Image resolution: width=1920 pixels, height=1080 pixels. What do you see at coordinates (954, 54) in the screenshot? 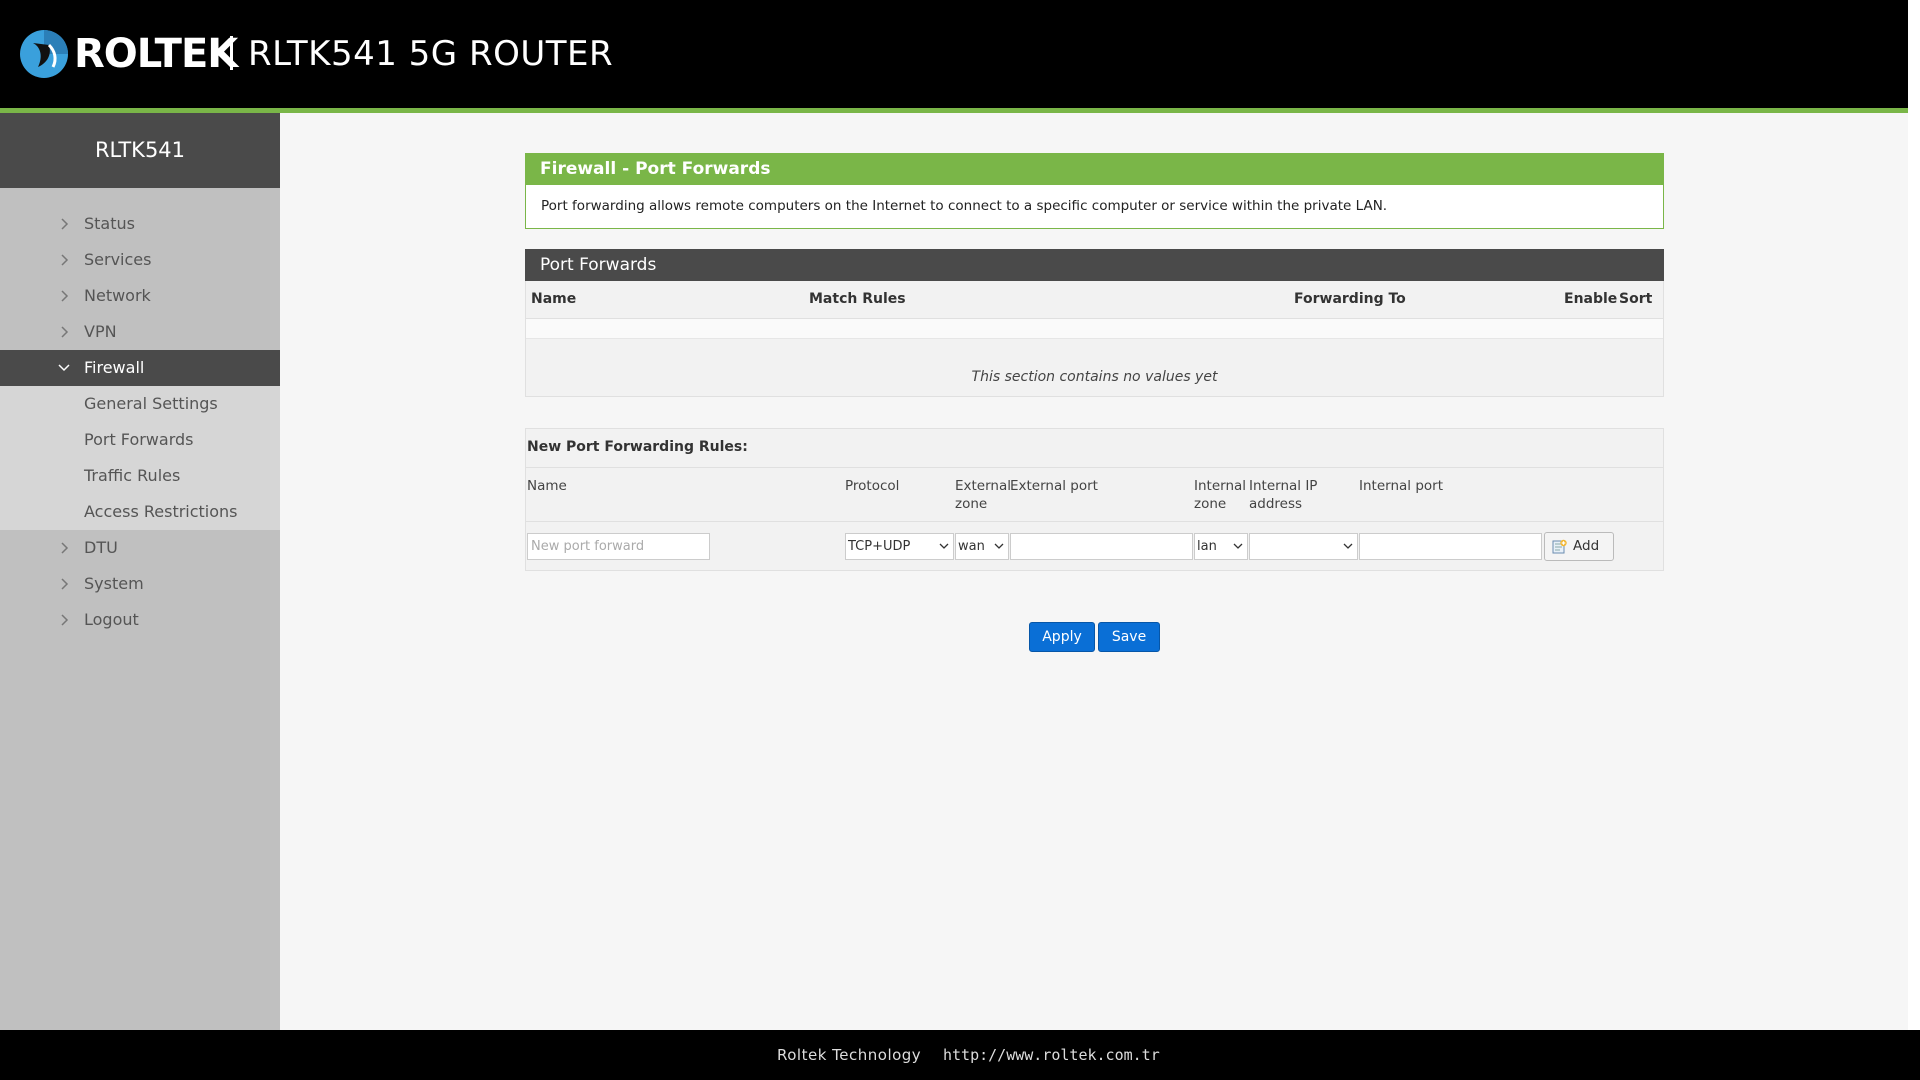
I see `header: ROLTEK RLTK541 5G ROUTER` at bounding box center [954, 54].